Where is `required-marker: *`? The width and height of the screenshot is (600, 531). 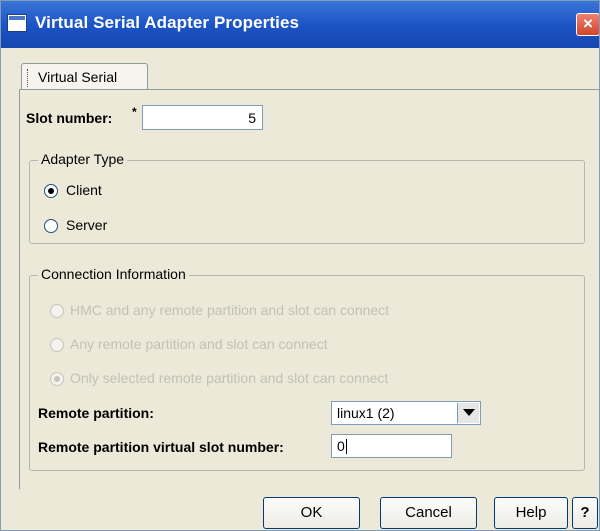
required-marker: * is located at coordinates (134, 112).